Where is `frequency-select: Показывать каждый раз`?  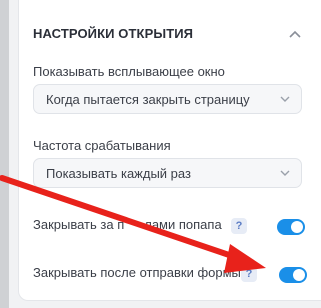 frequency-select: Показывать каждый раз is located at coordinates (167, 173).